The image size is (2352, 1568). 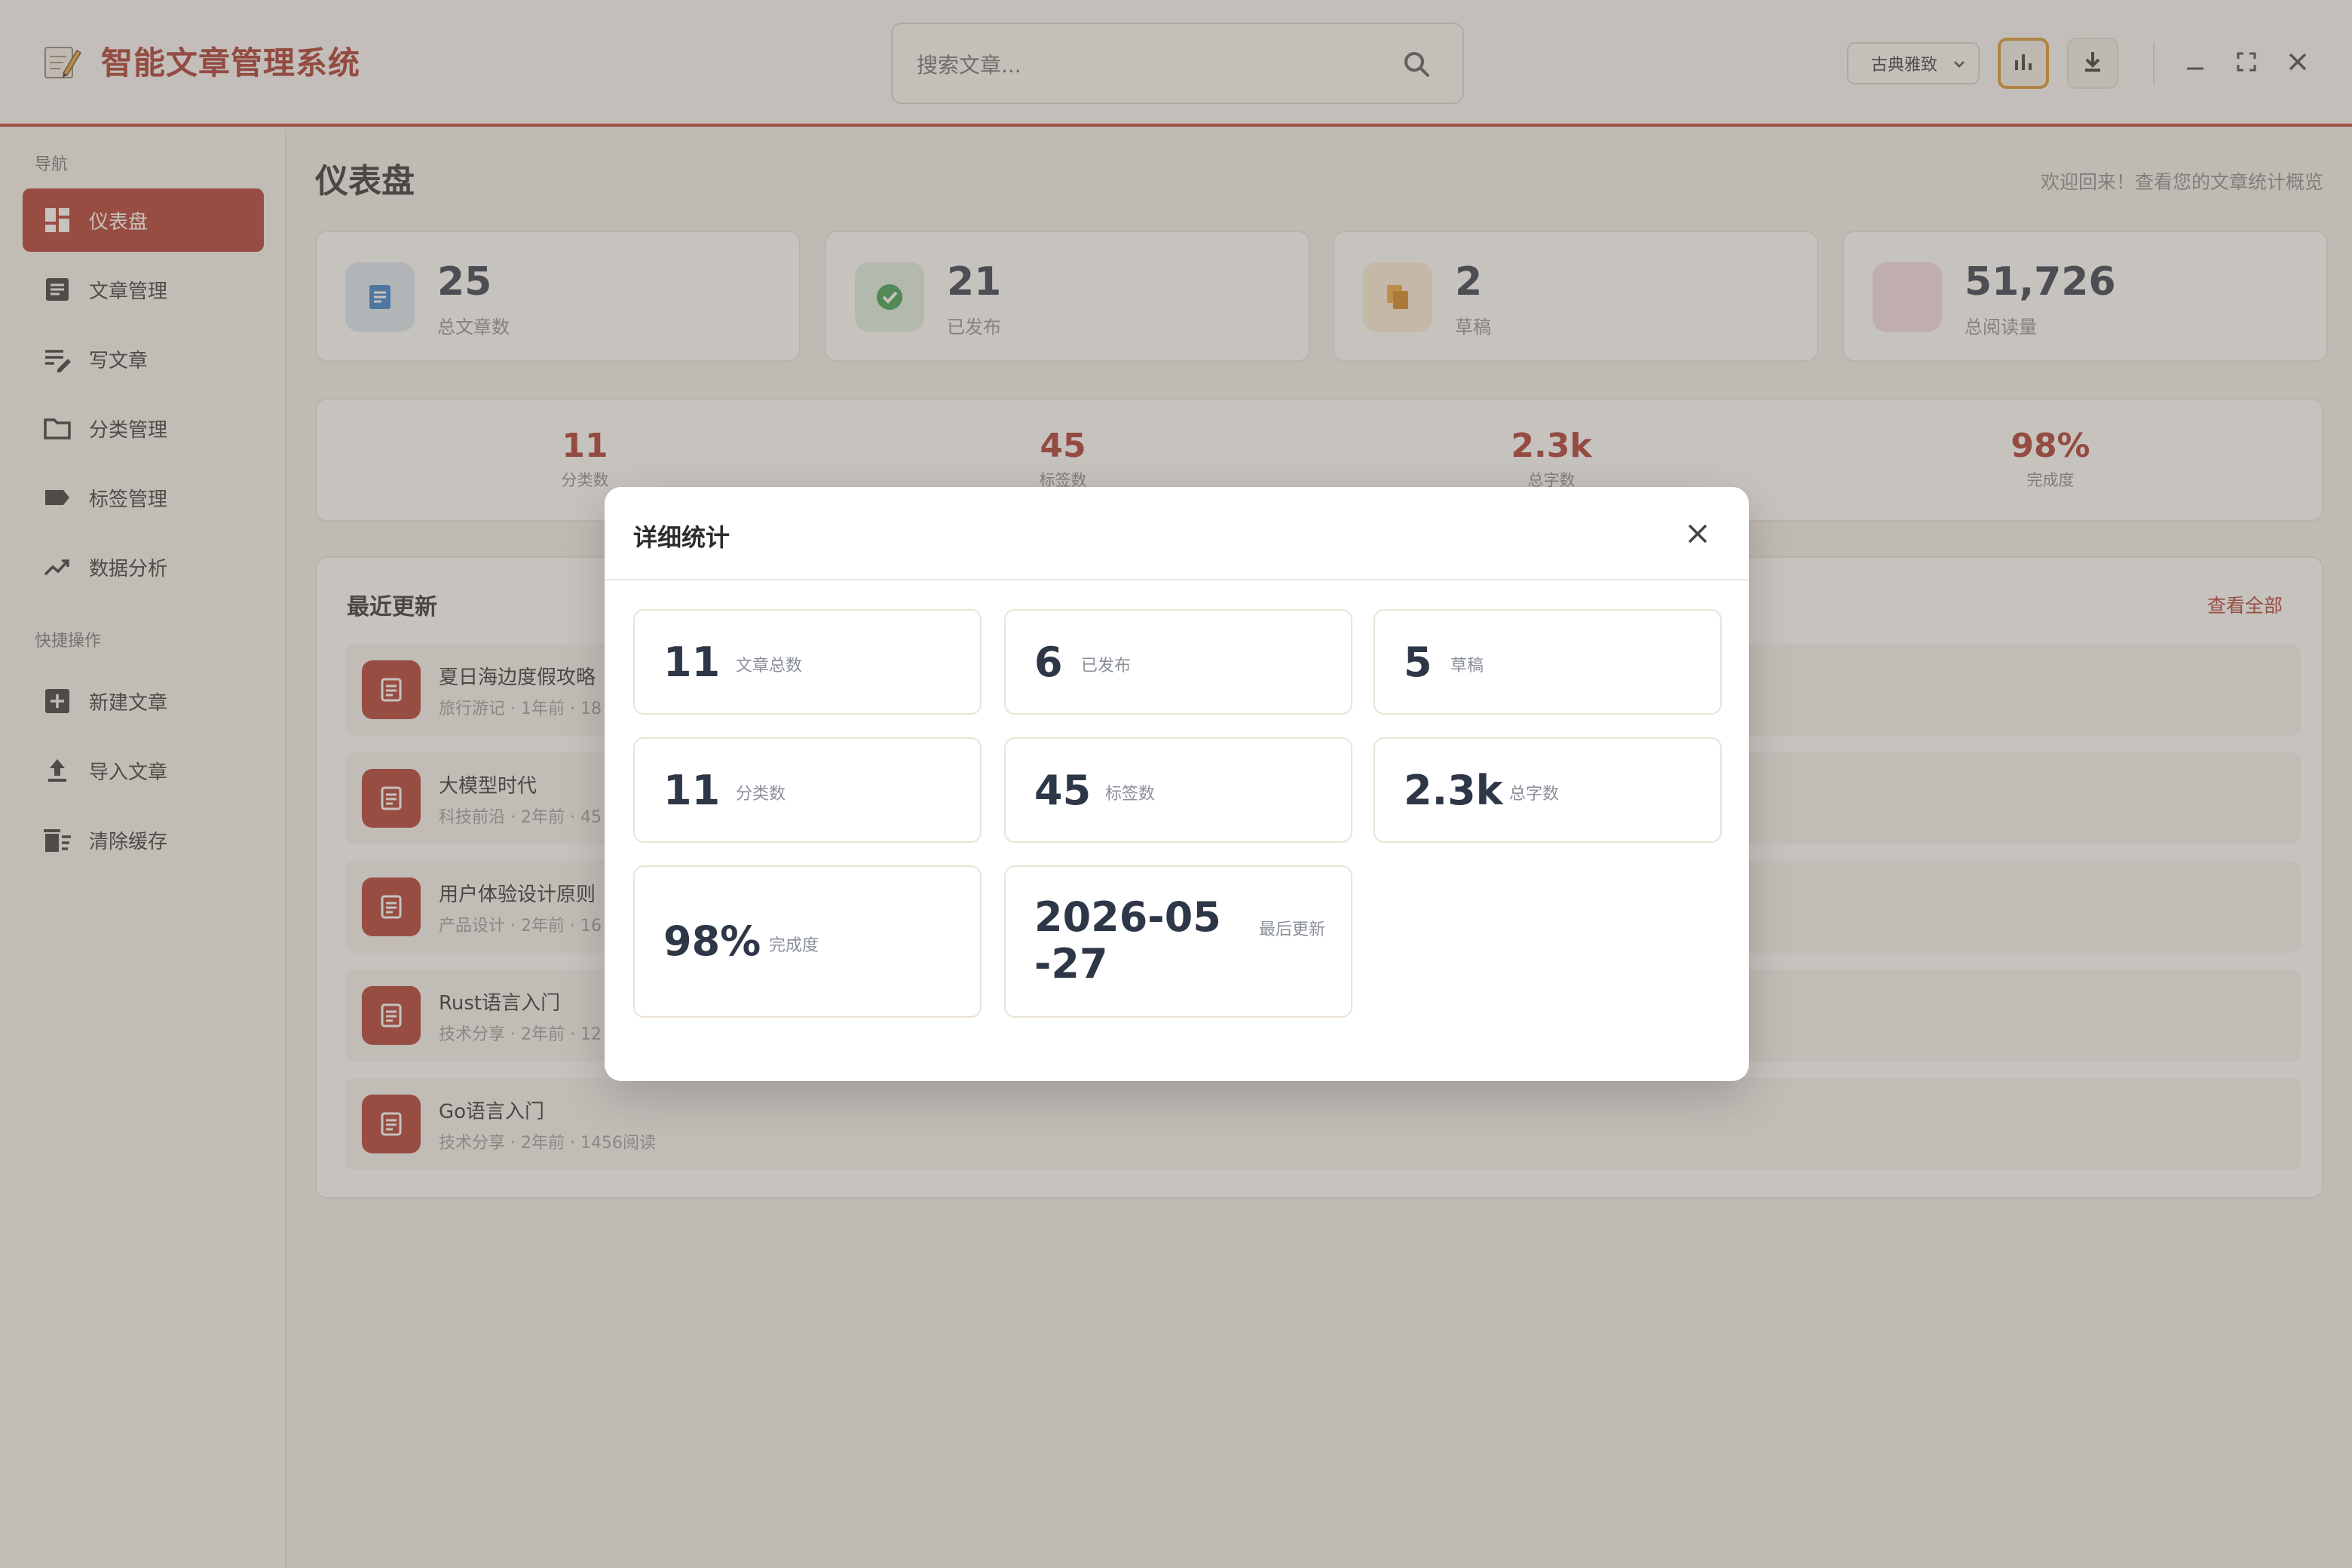 What do you see at coordinates (807, 790) in the screenshot?
I see `detail-card-categories: 11 分类数` at bounding box center [807, 790].